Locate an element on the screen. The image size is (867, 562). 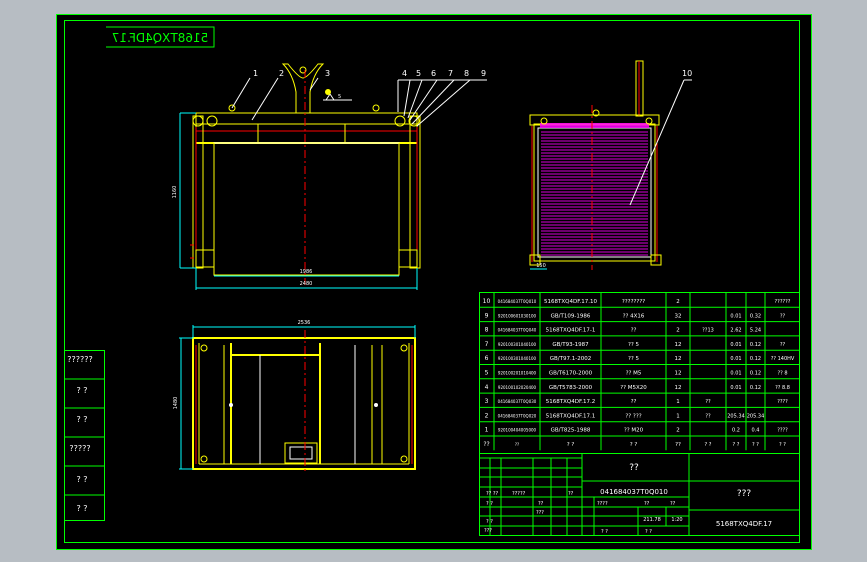
title-block-label: ????? is located at coordinates (519, 494).